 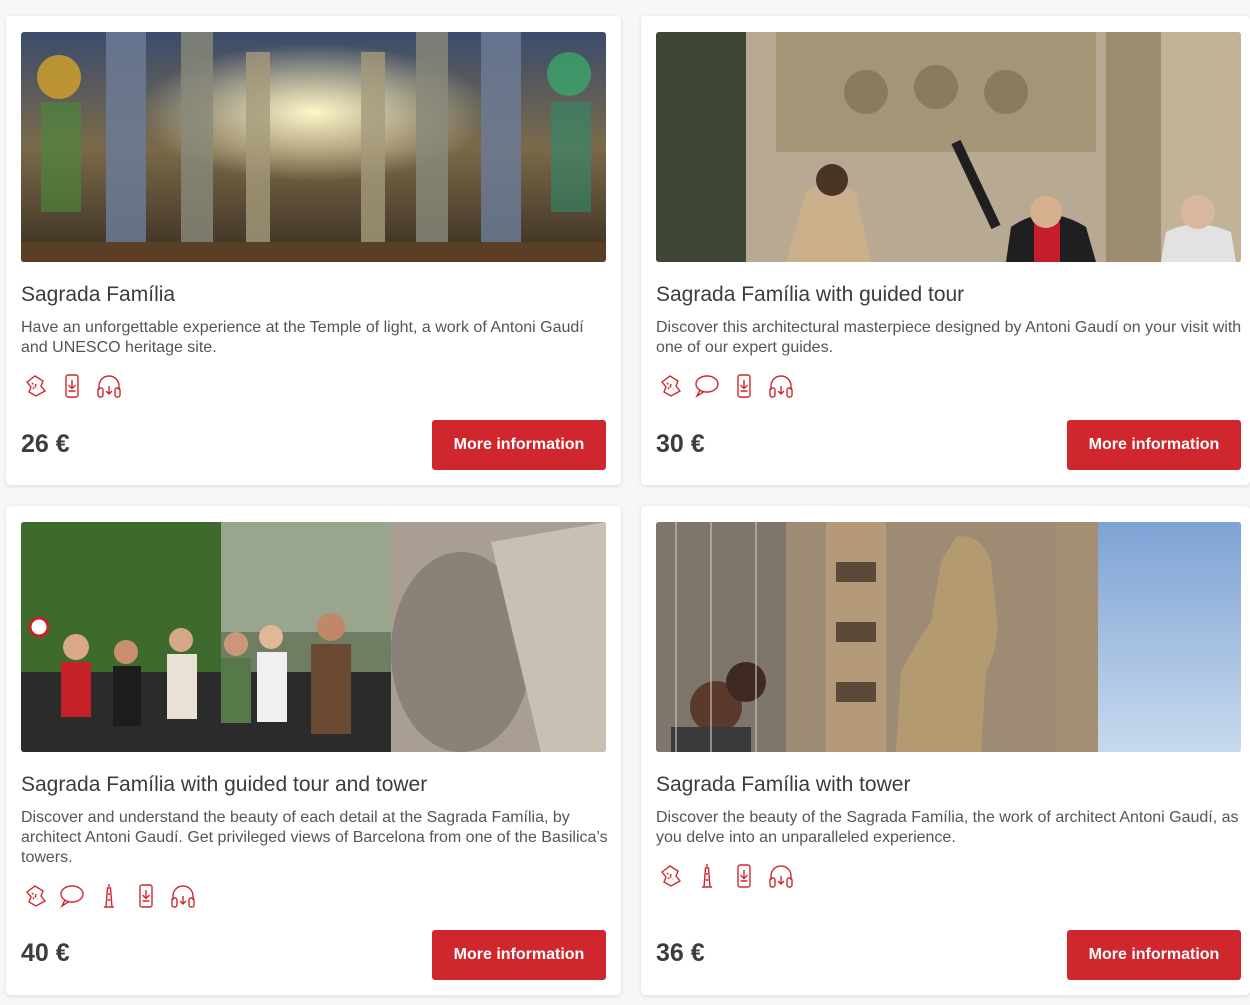 What do you see at coordinates (680, 444) in the screenshot?
I see `price: 30 €` at bounding box center [680, 444].